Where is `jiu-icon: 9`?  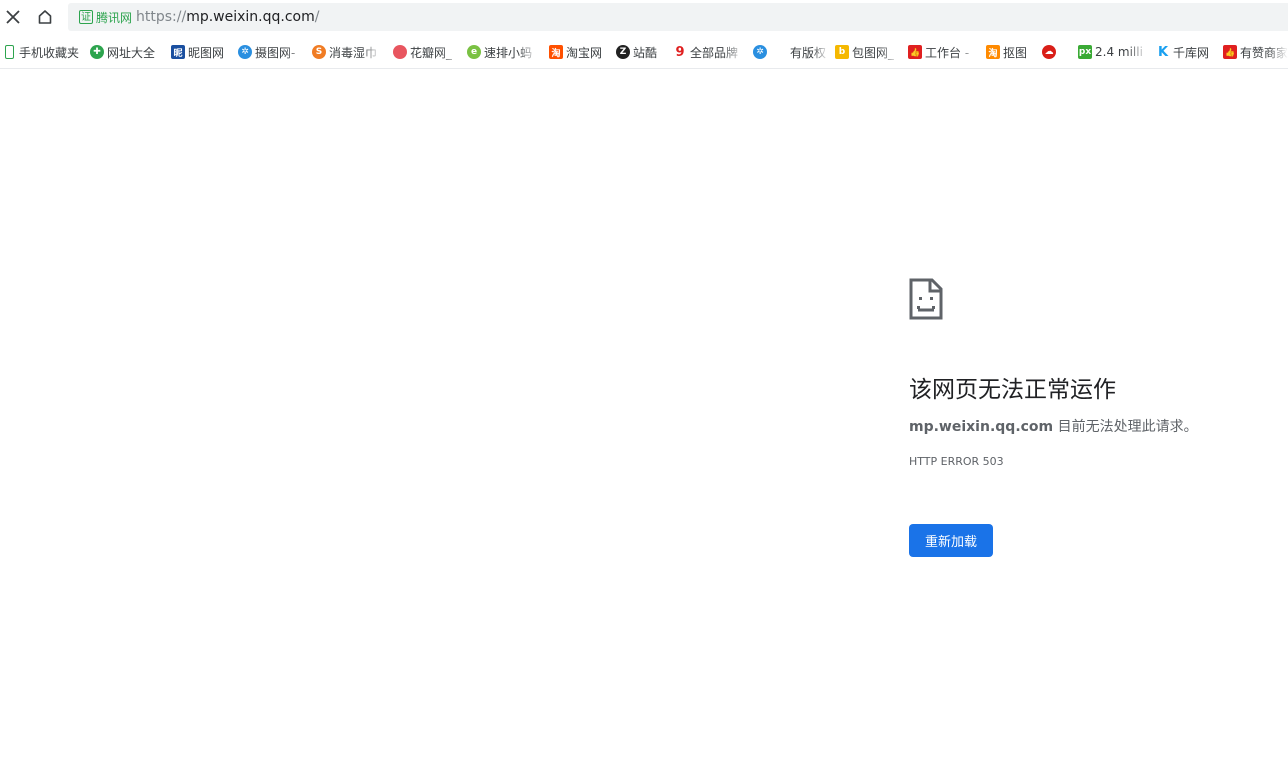
jiu-icon: 9 is located at coordinates (680, 52).